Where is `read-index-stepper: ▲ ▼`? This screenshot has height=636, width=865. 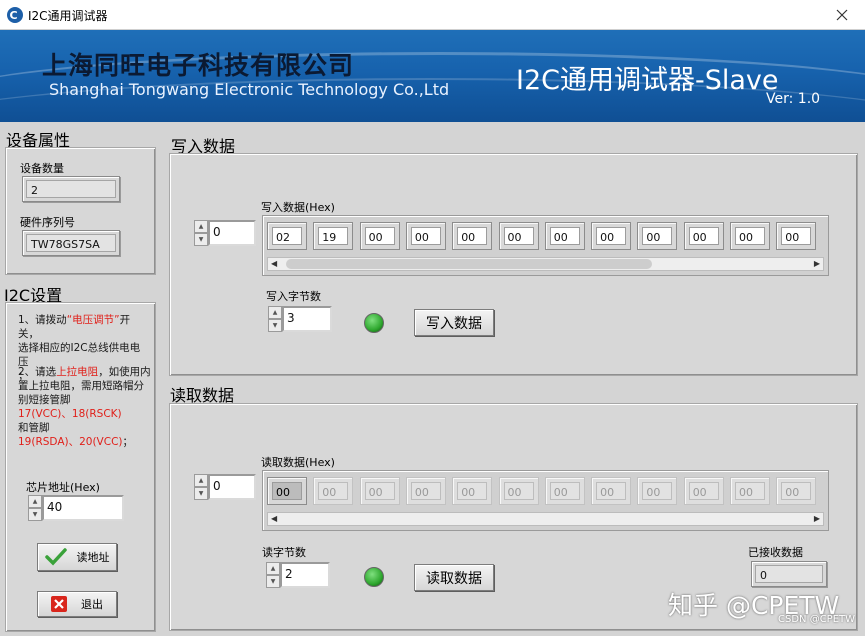
read-index-stepper: ▲ ▼ is located at coordinates (201, 487).